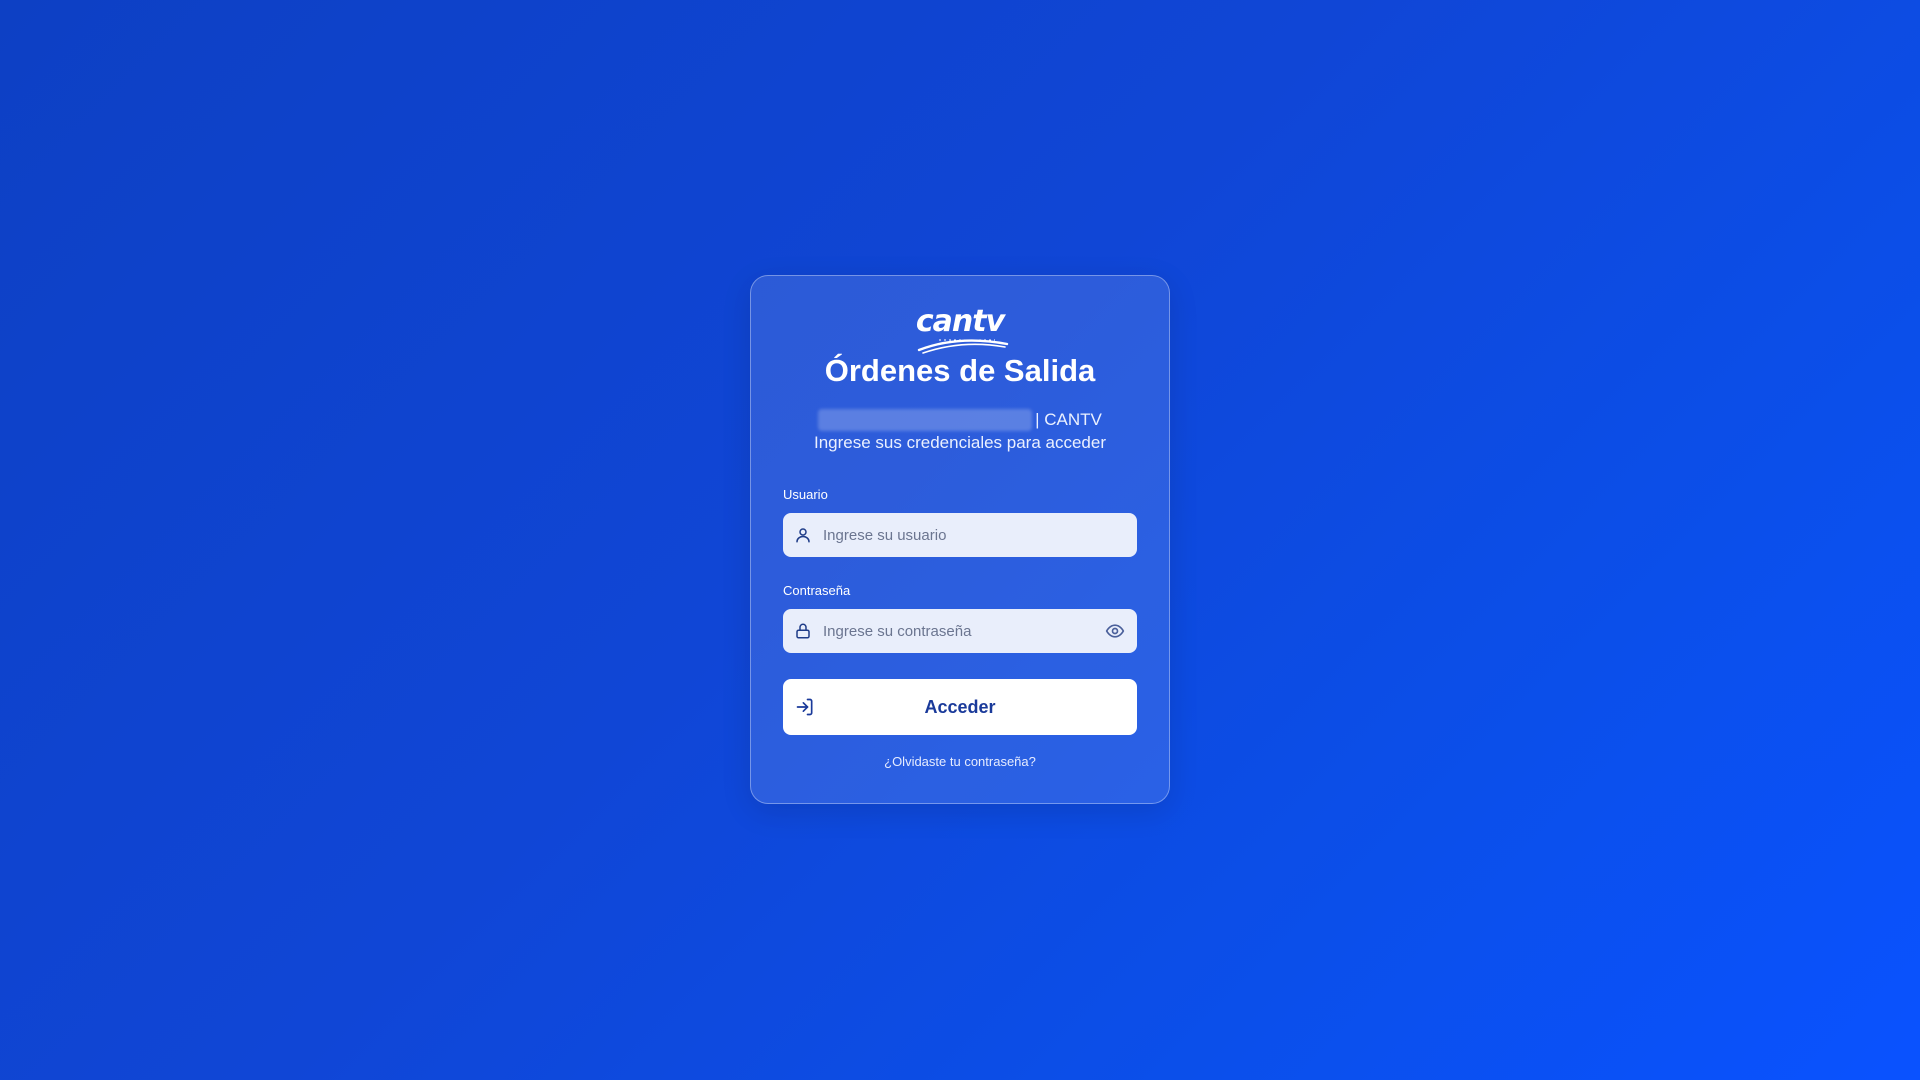 The image size is (1920, 1080). Describe the element at coordinates (963, 346) in the screenshot. I see `logo-swoosh-icon` at that location.